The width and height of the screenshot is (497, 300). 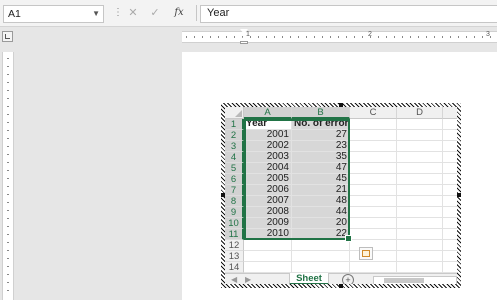 I want to click on insert-function-icon: fx, so click(x=179, y=13).